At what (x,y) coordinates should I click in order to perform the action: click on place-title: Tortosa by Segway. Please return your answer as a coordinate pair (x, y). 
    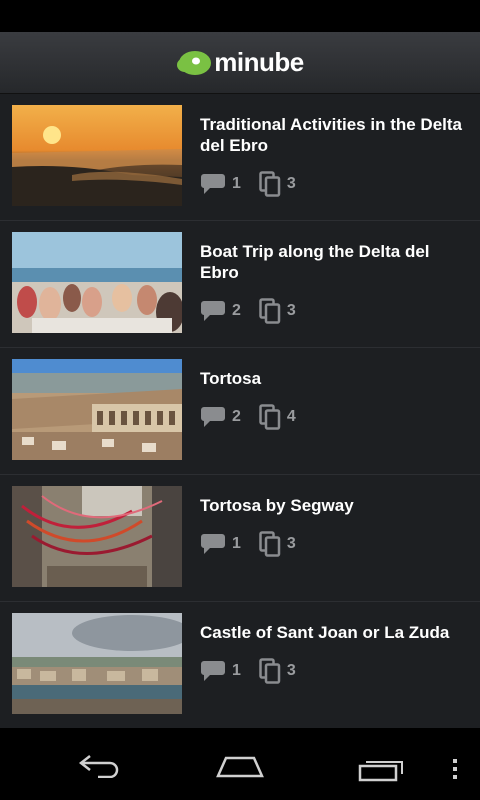
    Looking at the image, I should click on (277, 505).